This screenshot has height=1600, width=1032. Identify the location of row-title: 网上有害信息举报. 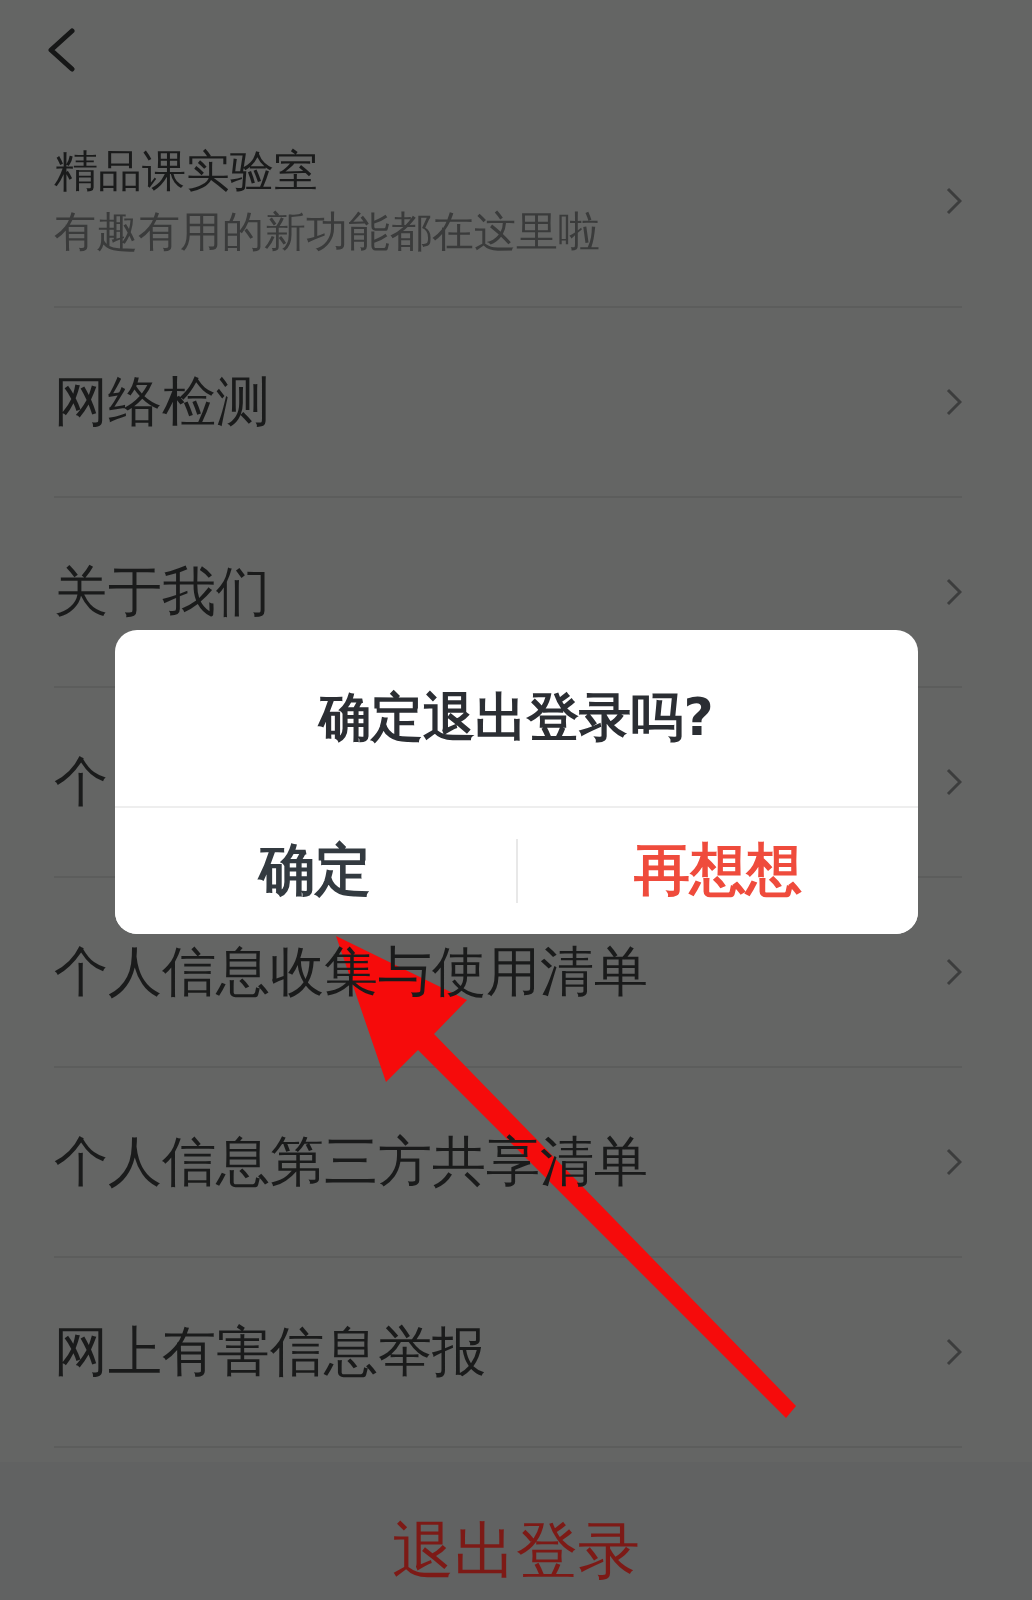
(270, 1352).